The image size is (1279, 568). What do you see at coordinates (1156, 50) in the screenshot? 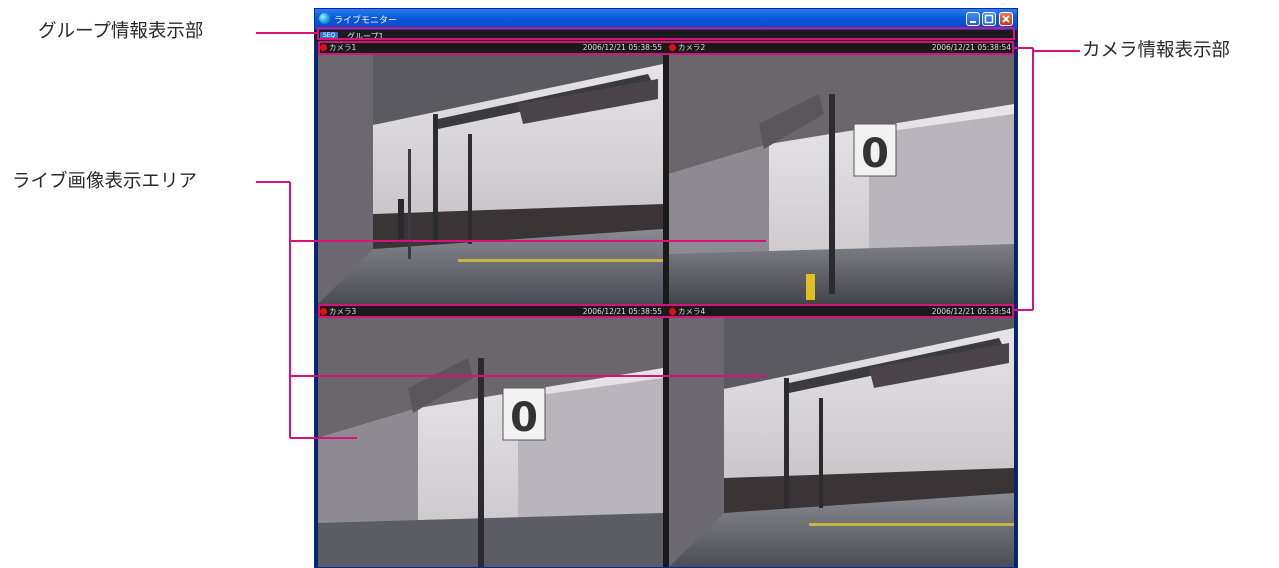
I see `camera-info-callout: カメラ情報表示部` at bounding box center [1156, 50].